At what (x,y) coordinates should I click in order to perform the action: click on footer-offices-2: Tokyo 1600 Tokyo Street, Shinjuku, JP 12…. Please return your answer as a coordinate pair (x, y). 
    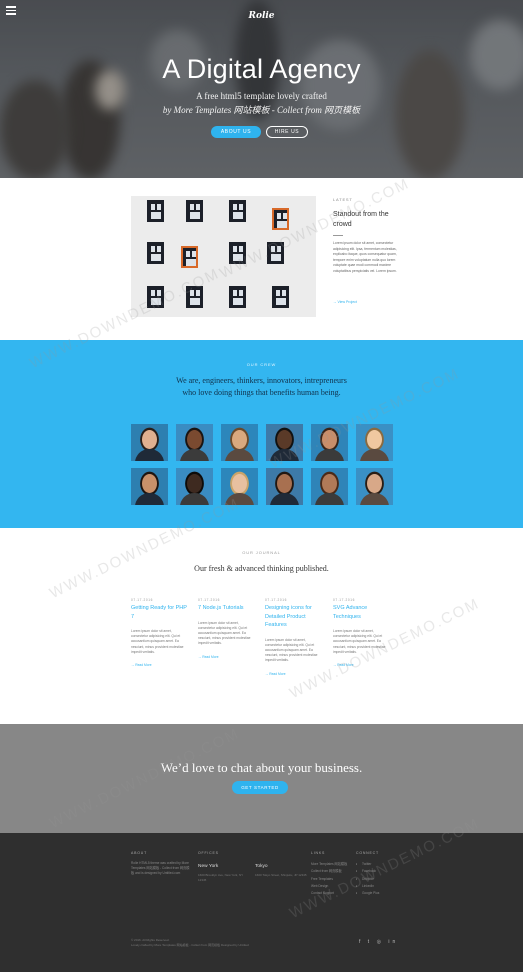
    Looking at the image, I should click on (281, 864).